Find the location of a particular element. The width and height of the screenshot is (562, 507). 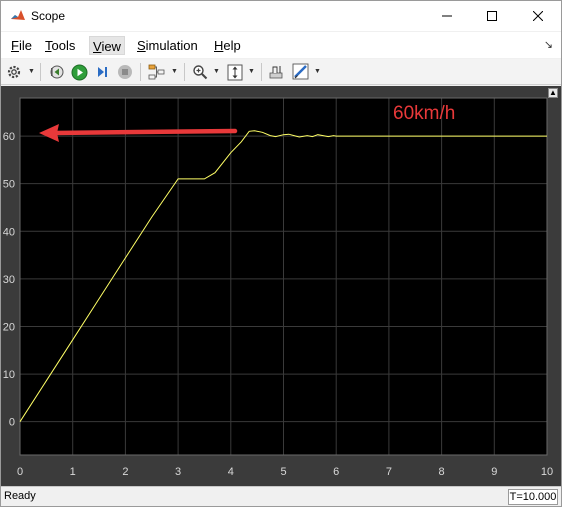

x-tick-label: 10 is located at coordinates (547, 472).